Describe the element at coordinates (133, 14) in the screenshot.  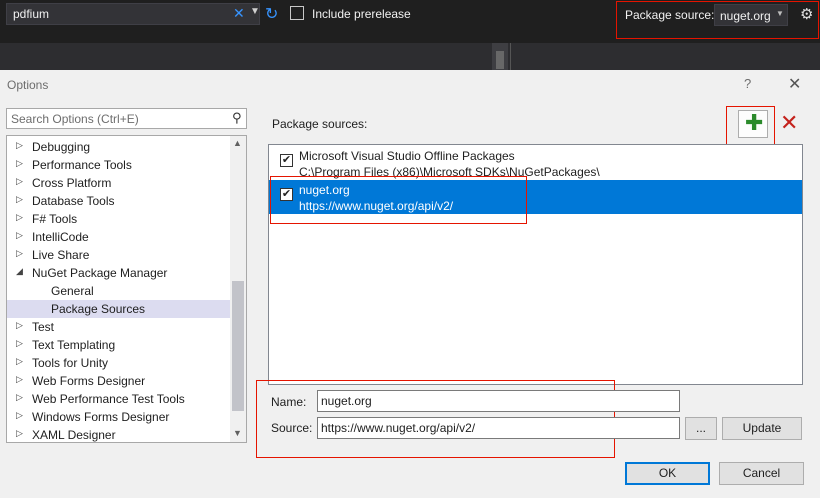
I see `package-search-input: pdfium ✕ ▼` at that location.